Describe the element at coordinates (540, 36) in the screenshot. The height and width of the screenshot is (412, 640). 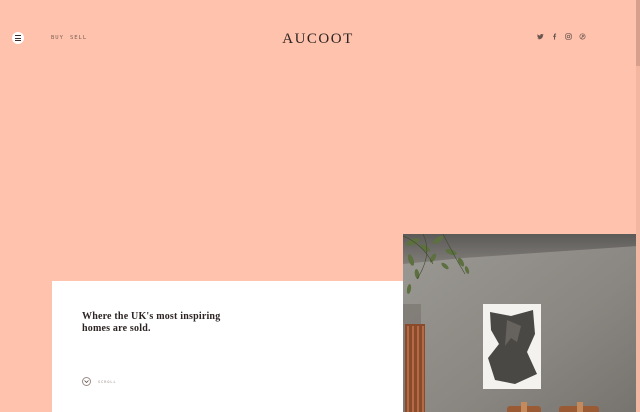
I see `twitter-icon` at that location.